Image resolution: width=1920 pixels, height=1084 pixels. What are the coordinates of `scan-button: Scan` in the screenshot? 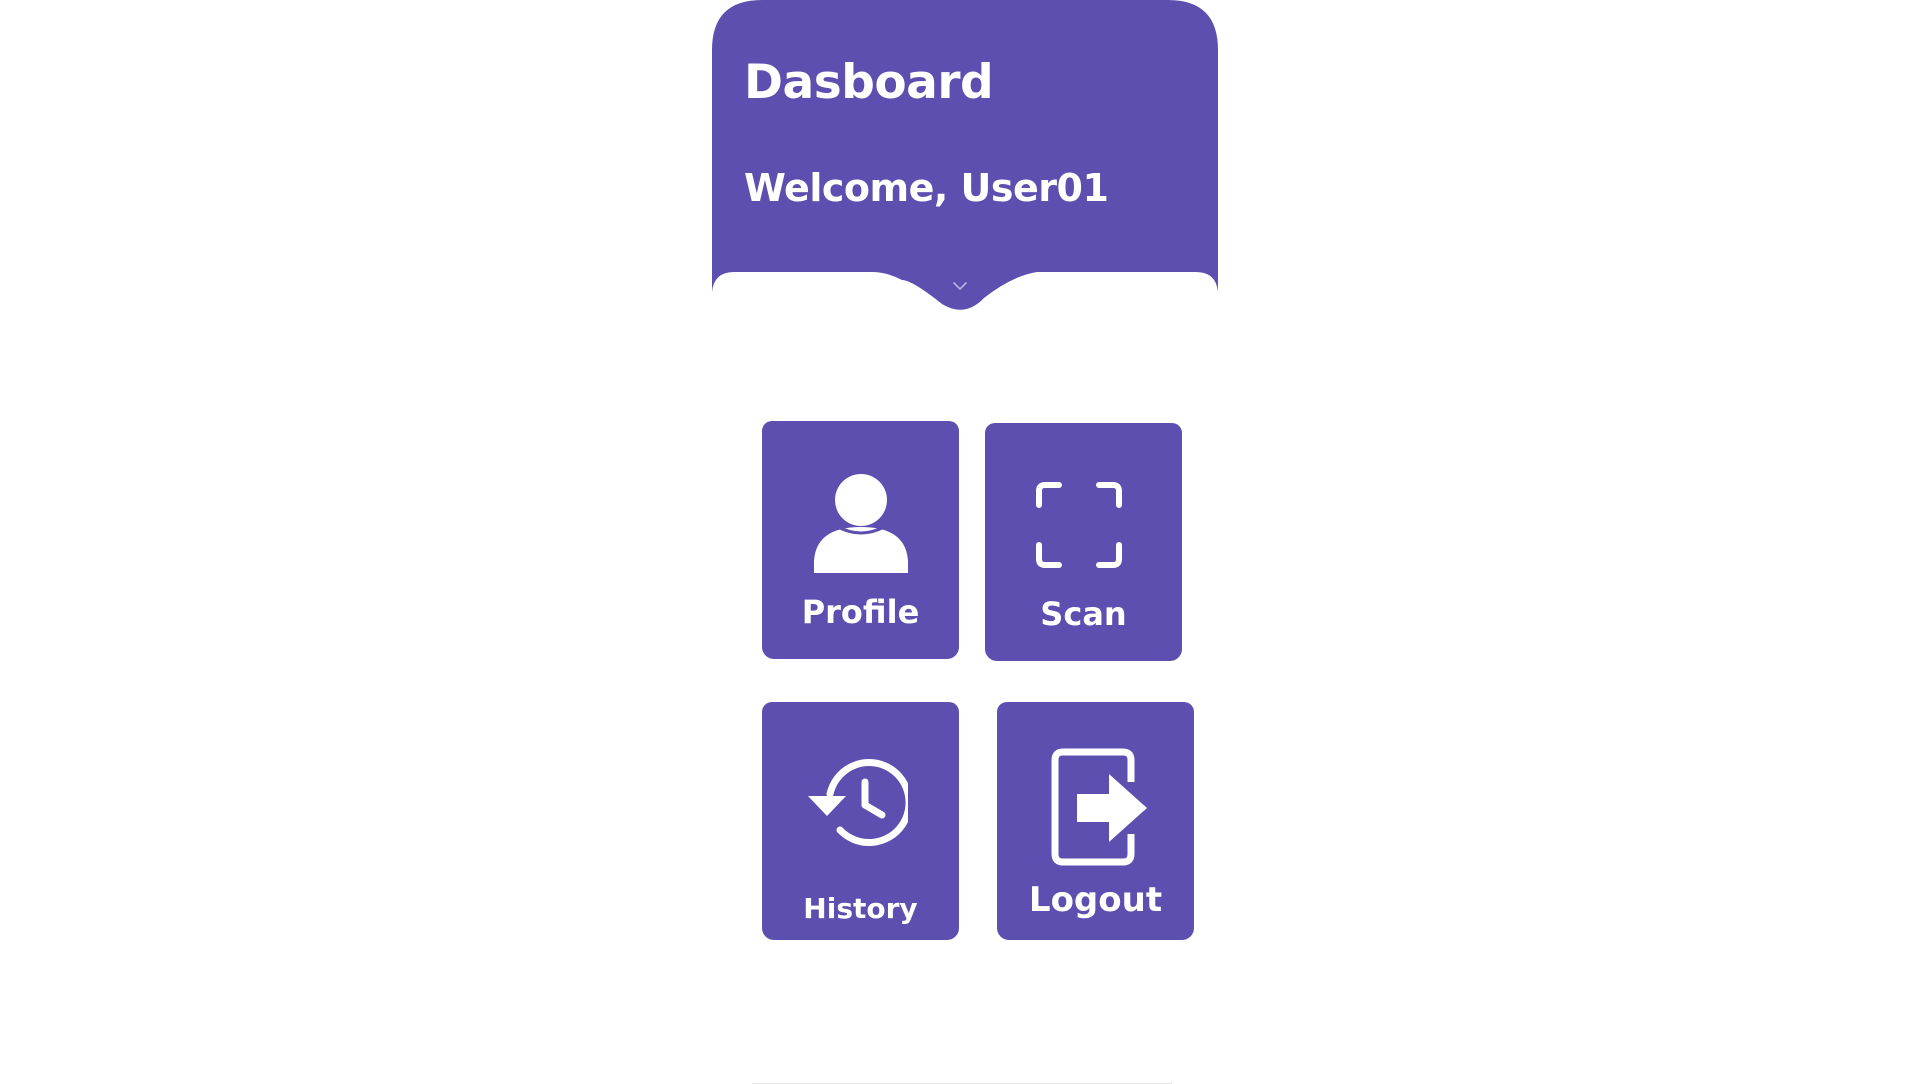 It's located at (1083, 542).